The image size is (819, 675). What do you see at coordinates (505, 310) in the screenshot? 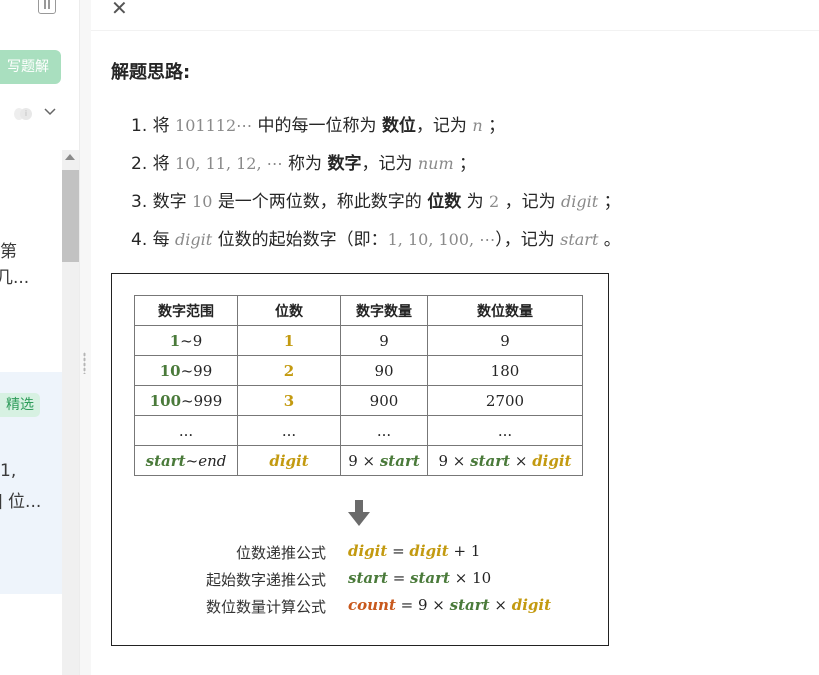
I see `column-header: 数位数量` at bounding box center [505, 310].